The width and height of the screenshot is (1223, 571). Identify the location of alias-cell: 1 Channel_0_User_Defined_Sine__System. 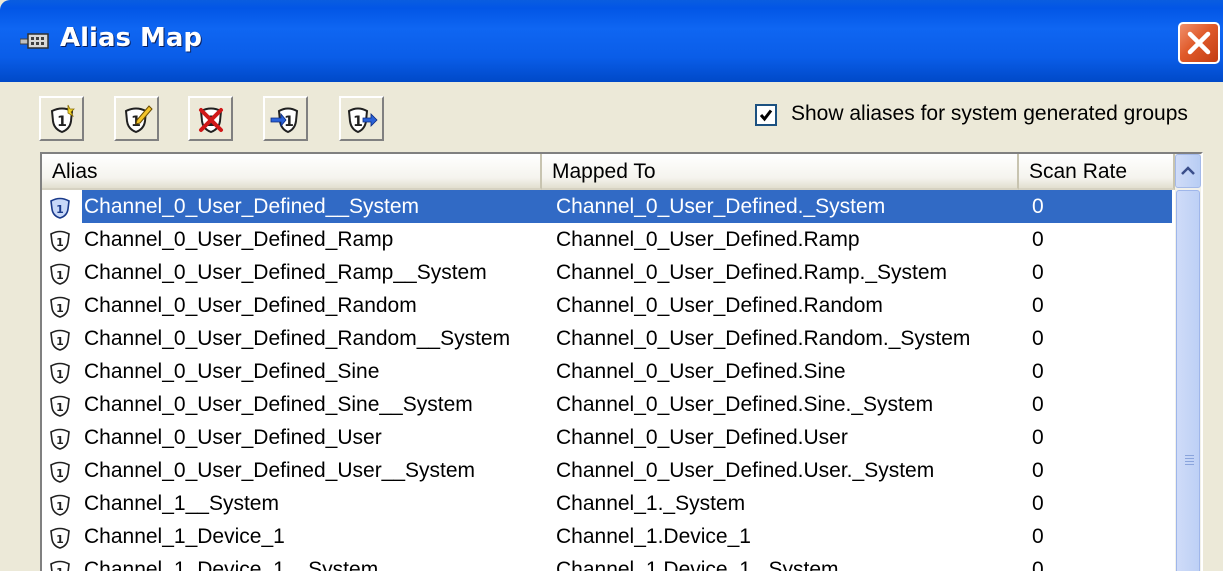
(293, 404).